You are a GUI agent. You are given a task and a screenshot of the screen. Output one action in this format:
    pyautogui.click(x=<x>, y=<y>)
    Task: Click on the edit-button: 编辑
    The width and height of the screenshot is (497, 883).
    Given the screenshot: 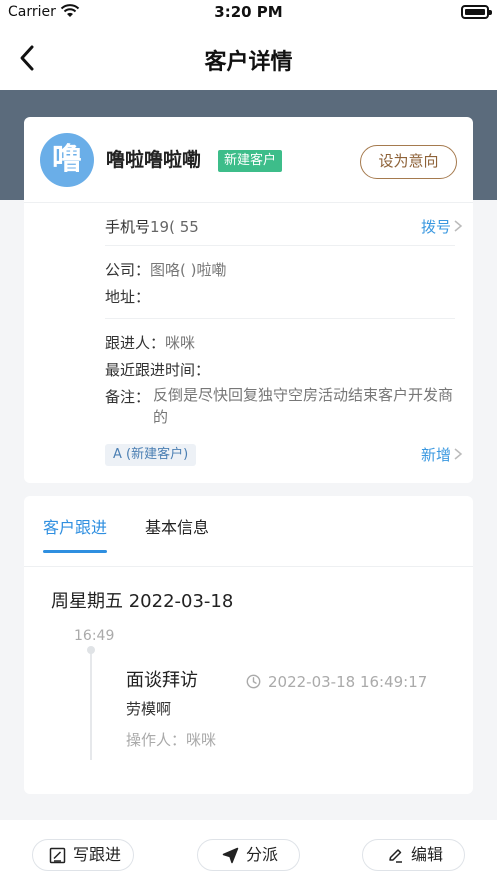 What is the action you would take?
    pyautogui.click(x=413, y=855)
    